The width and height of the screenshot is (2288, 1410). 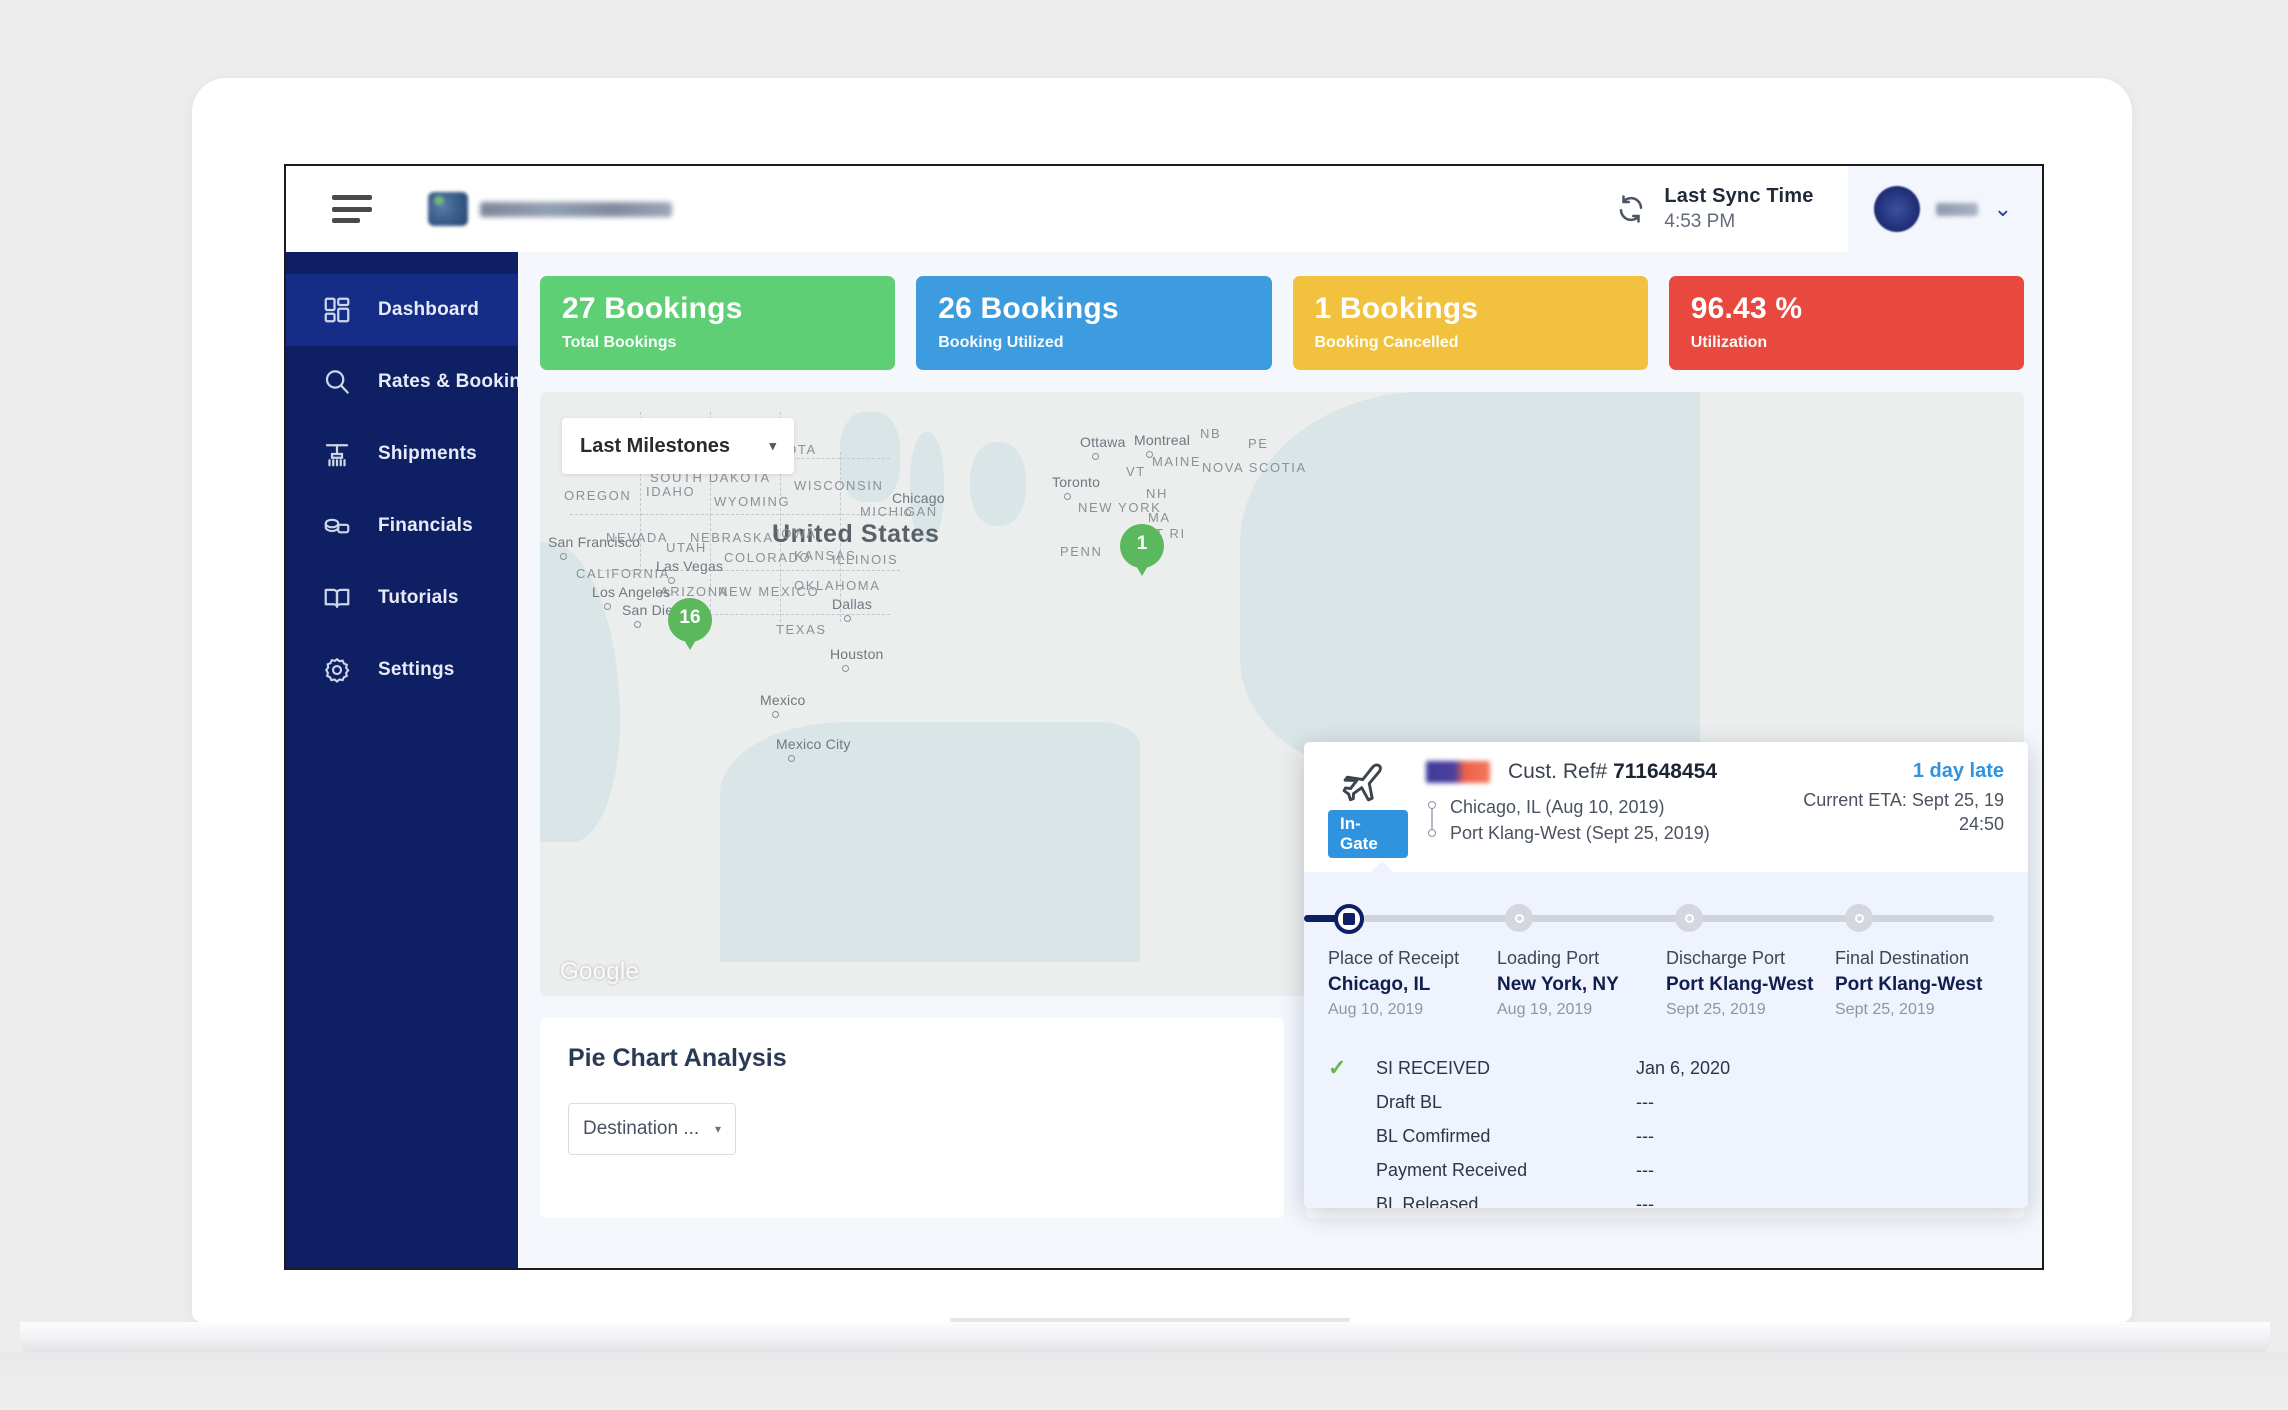 What do you see at coordinates (337, 670) in the screenshot?
I see `gear-icon` at bounding box center [337, 670].